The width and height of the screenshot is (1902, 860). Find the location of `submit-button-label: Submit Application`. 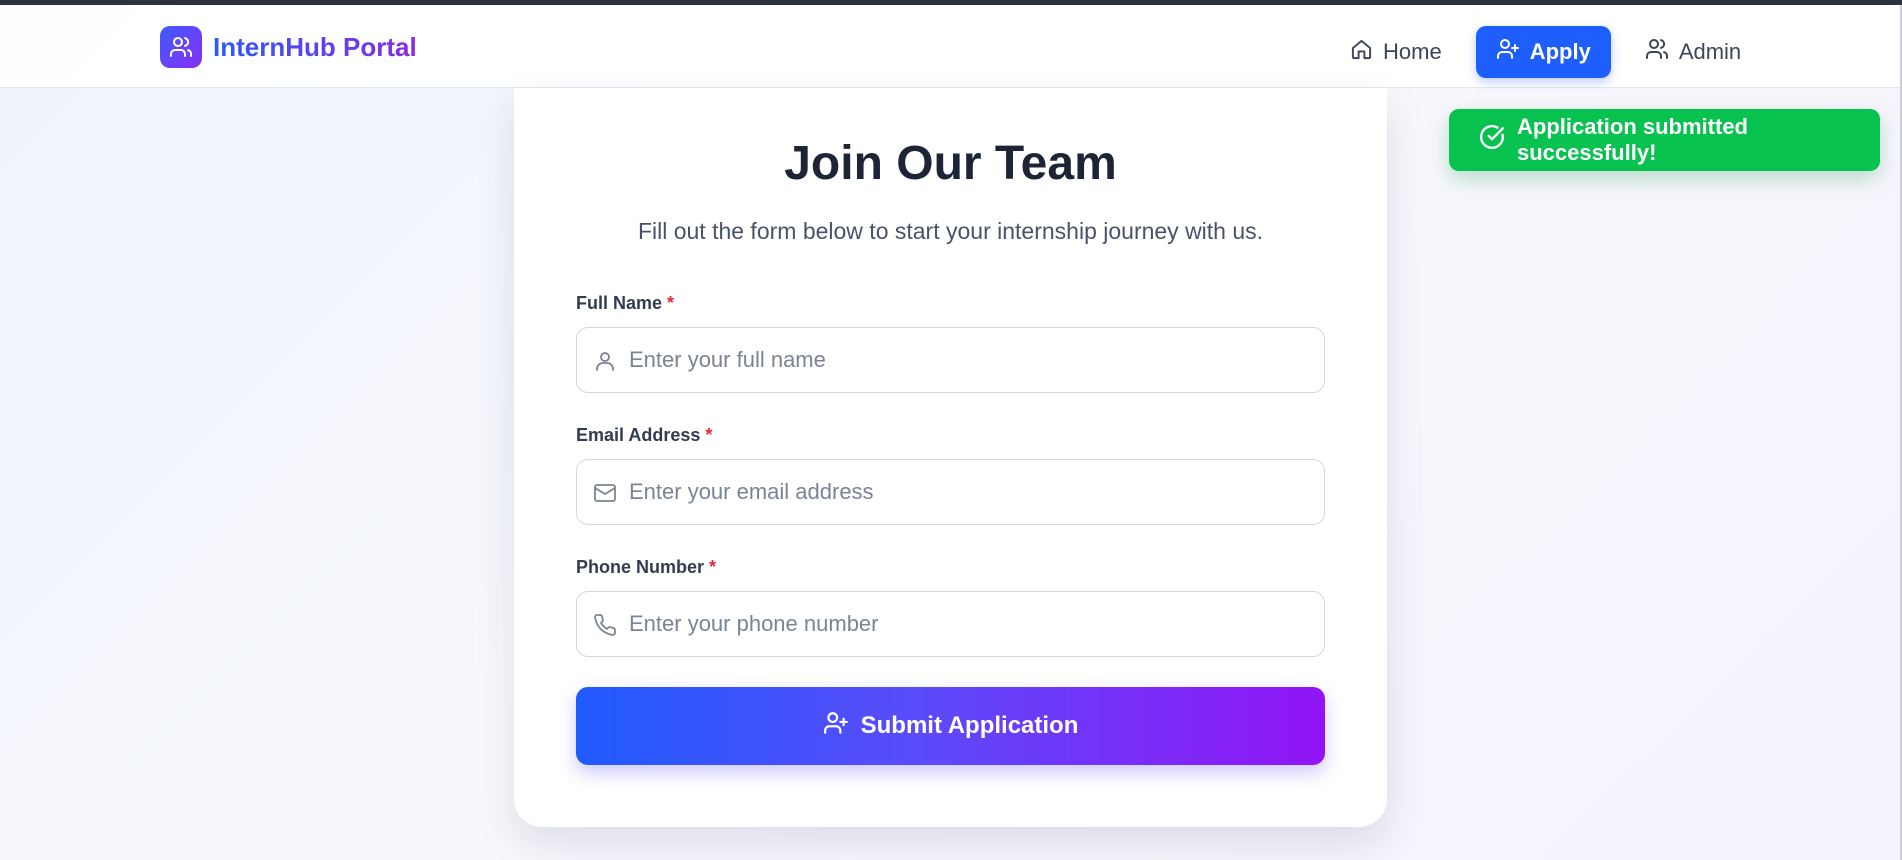

submit-button-label: Submit Application is located at coordinates (969, 725).